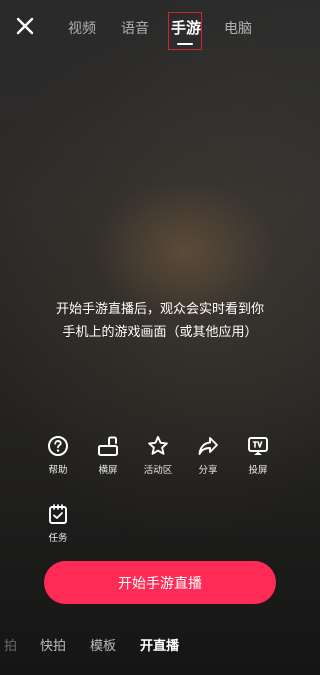 The width and height of the screenshot is (320, 675). I want to click on top-bar: 视频 语音 手游 电脑, so click(160, 28).